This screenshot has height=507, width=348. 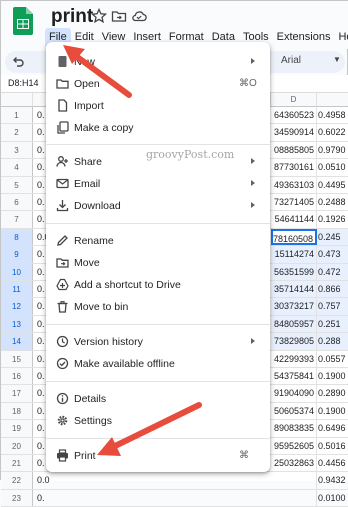 I want to click on cell-e: 0.0557, so click(x=332, y=359).